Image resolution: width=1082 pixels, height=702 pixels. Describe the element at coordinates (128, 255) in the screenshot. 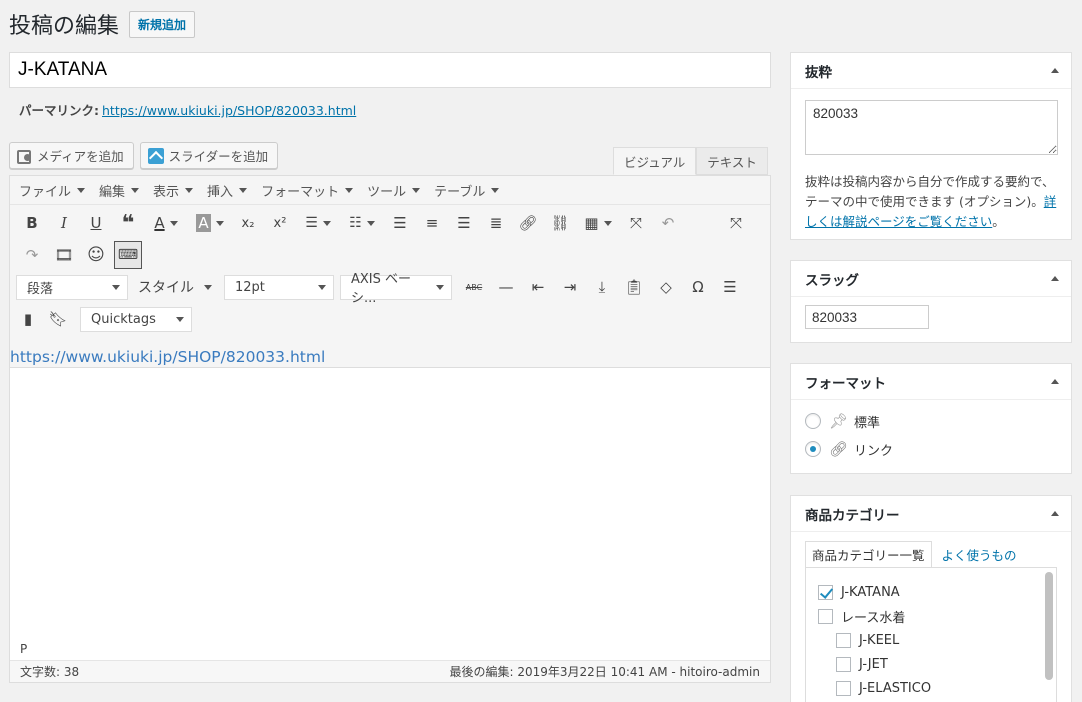

I see `toolbar-toggle-icon: ⌨` at that location.